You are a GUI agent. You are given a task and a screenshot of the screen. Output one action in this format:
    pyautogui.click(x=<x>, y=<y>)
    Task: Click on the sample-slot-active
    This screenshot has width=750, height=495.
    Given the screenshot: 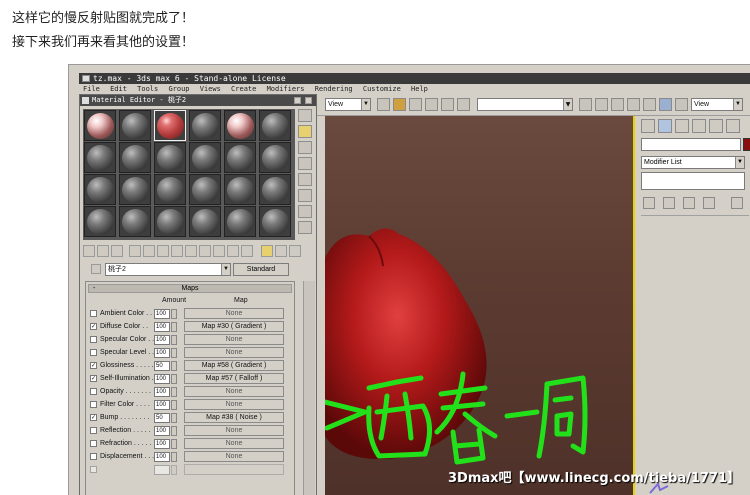 What is the action you would take?
    pyautogui.click(x=170, y=125)
    